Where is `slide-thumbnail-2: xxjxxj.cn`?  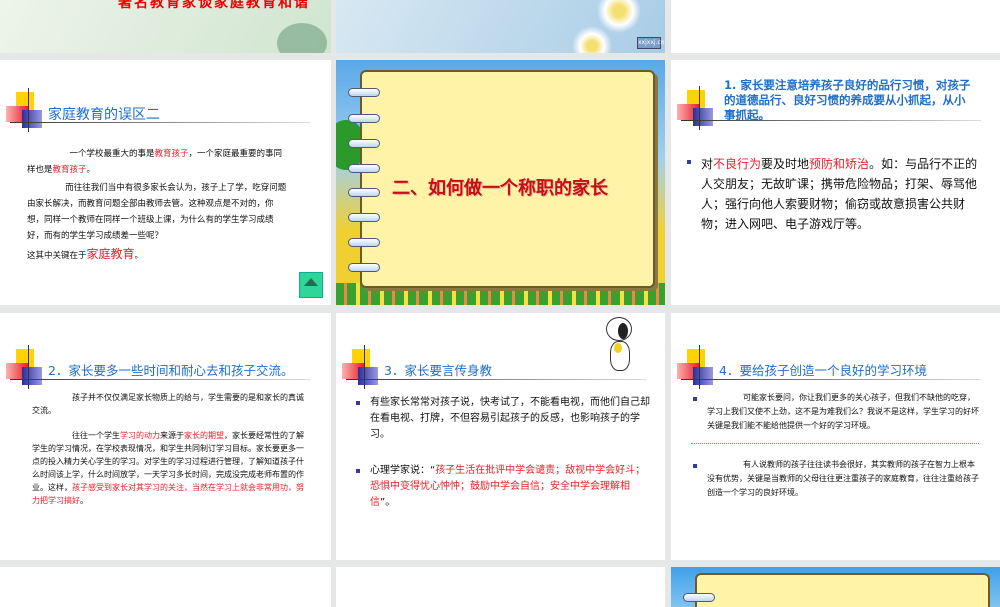
slide-thumbnail-2: xxjxxj.cn is located at coordinates (500, 26).